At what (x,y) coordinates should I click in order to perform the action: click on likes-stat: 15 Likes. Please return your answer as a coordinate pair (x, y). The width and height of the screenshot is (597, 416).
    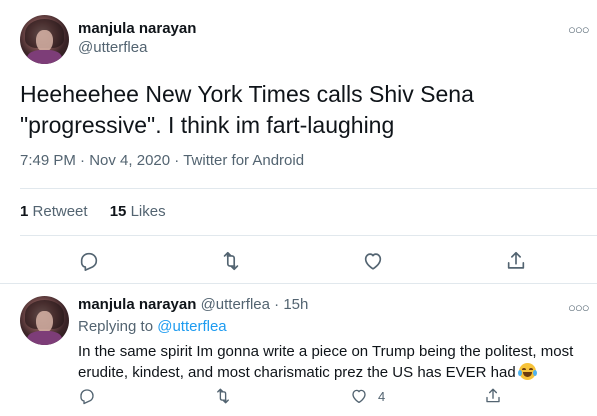
    Looking at the image, I should click on (138, 211).